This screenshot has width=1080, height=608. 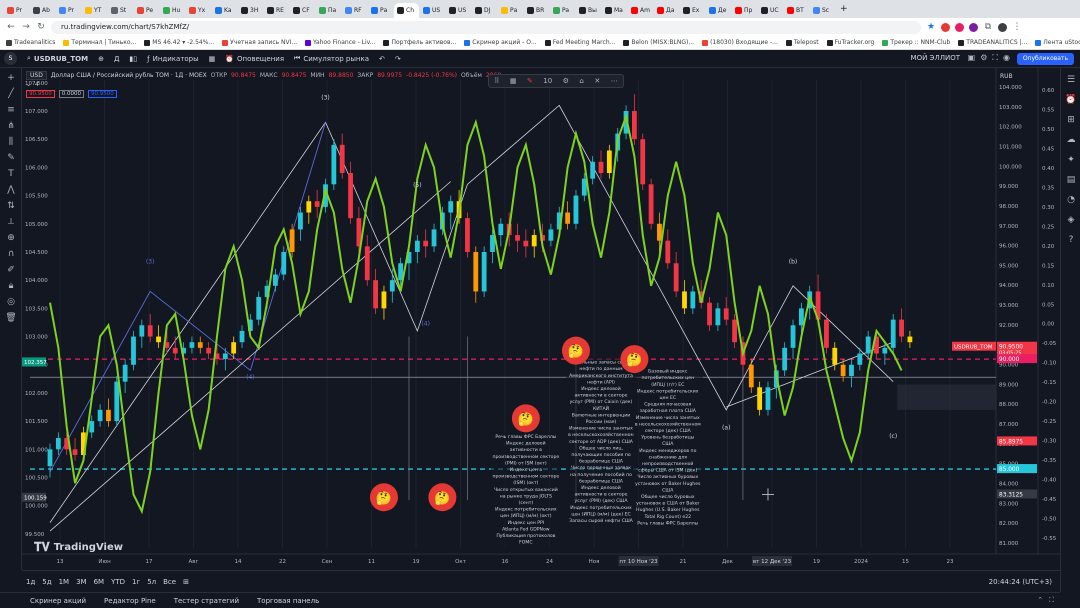 What do you see at coordinates (118, 582) in the screenshot?
I see `range-button: YTD` at bounding box center [118, 582].